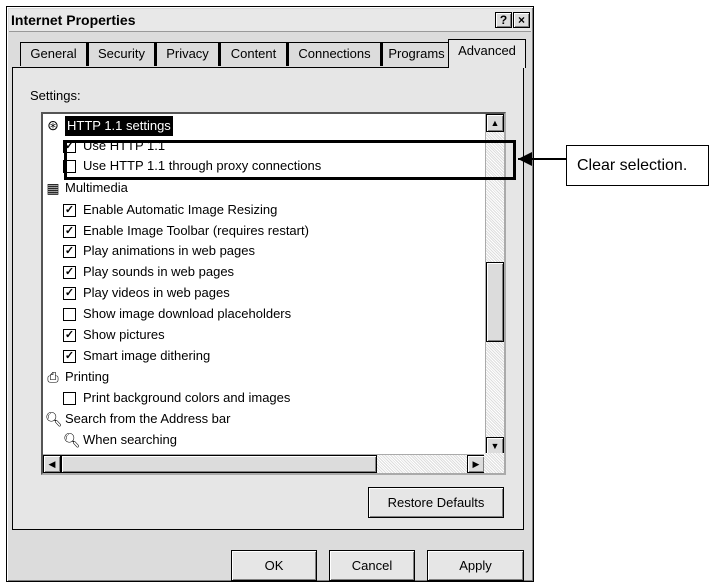 This screenshot has width=709, height=586. I want to click on tree-item-label: Smart image dithering, so click(147, 355).